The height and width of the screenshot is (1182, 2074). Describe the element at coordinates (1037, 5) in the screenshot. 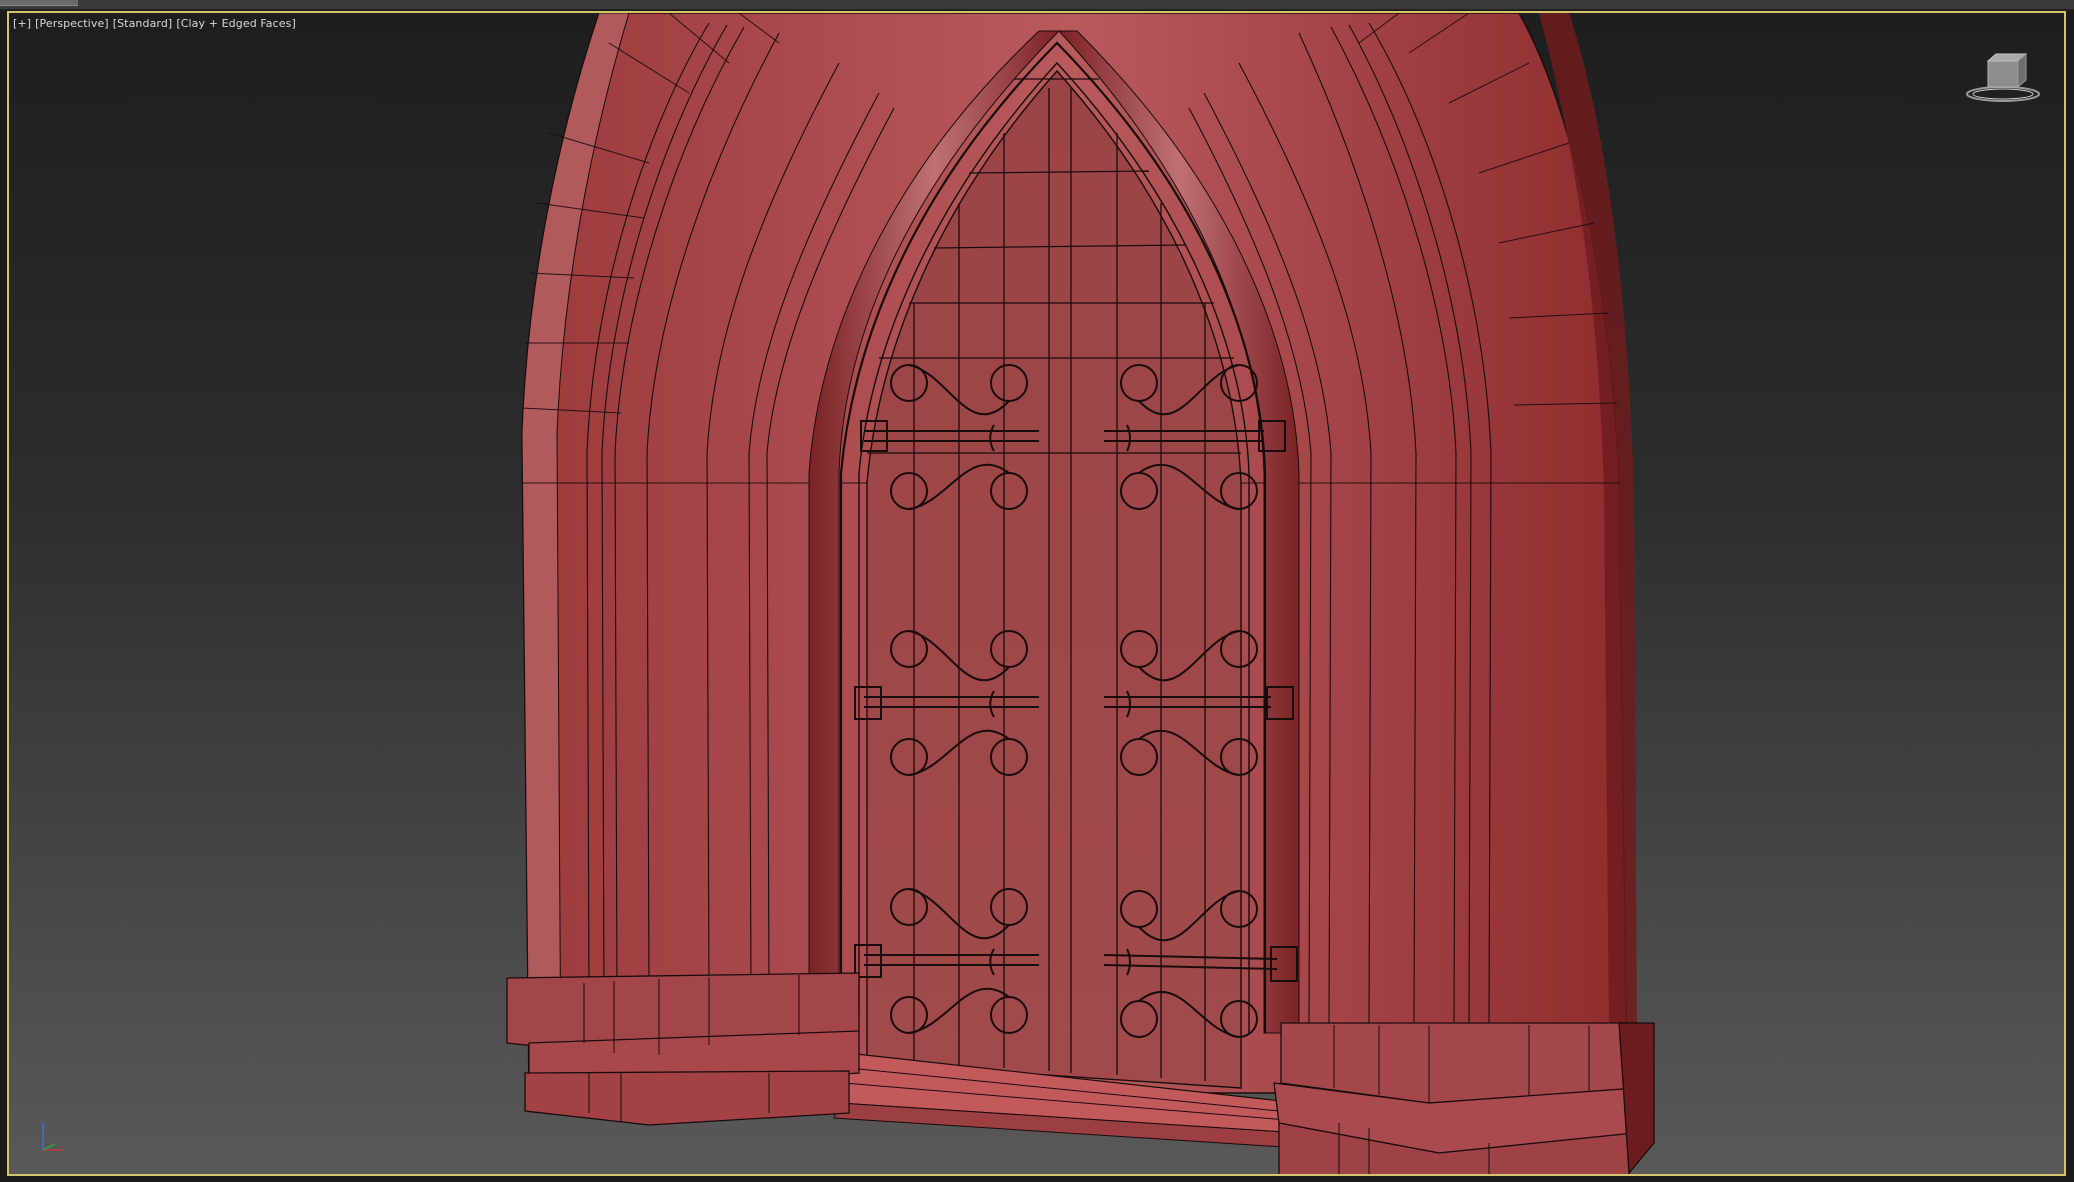

I see `top-menu-strip` at that location.